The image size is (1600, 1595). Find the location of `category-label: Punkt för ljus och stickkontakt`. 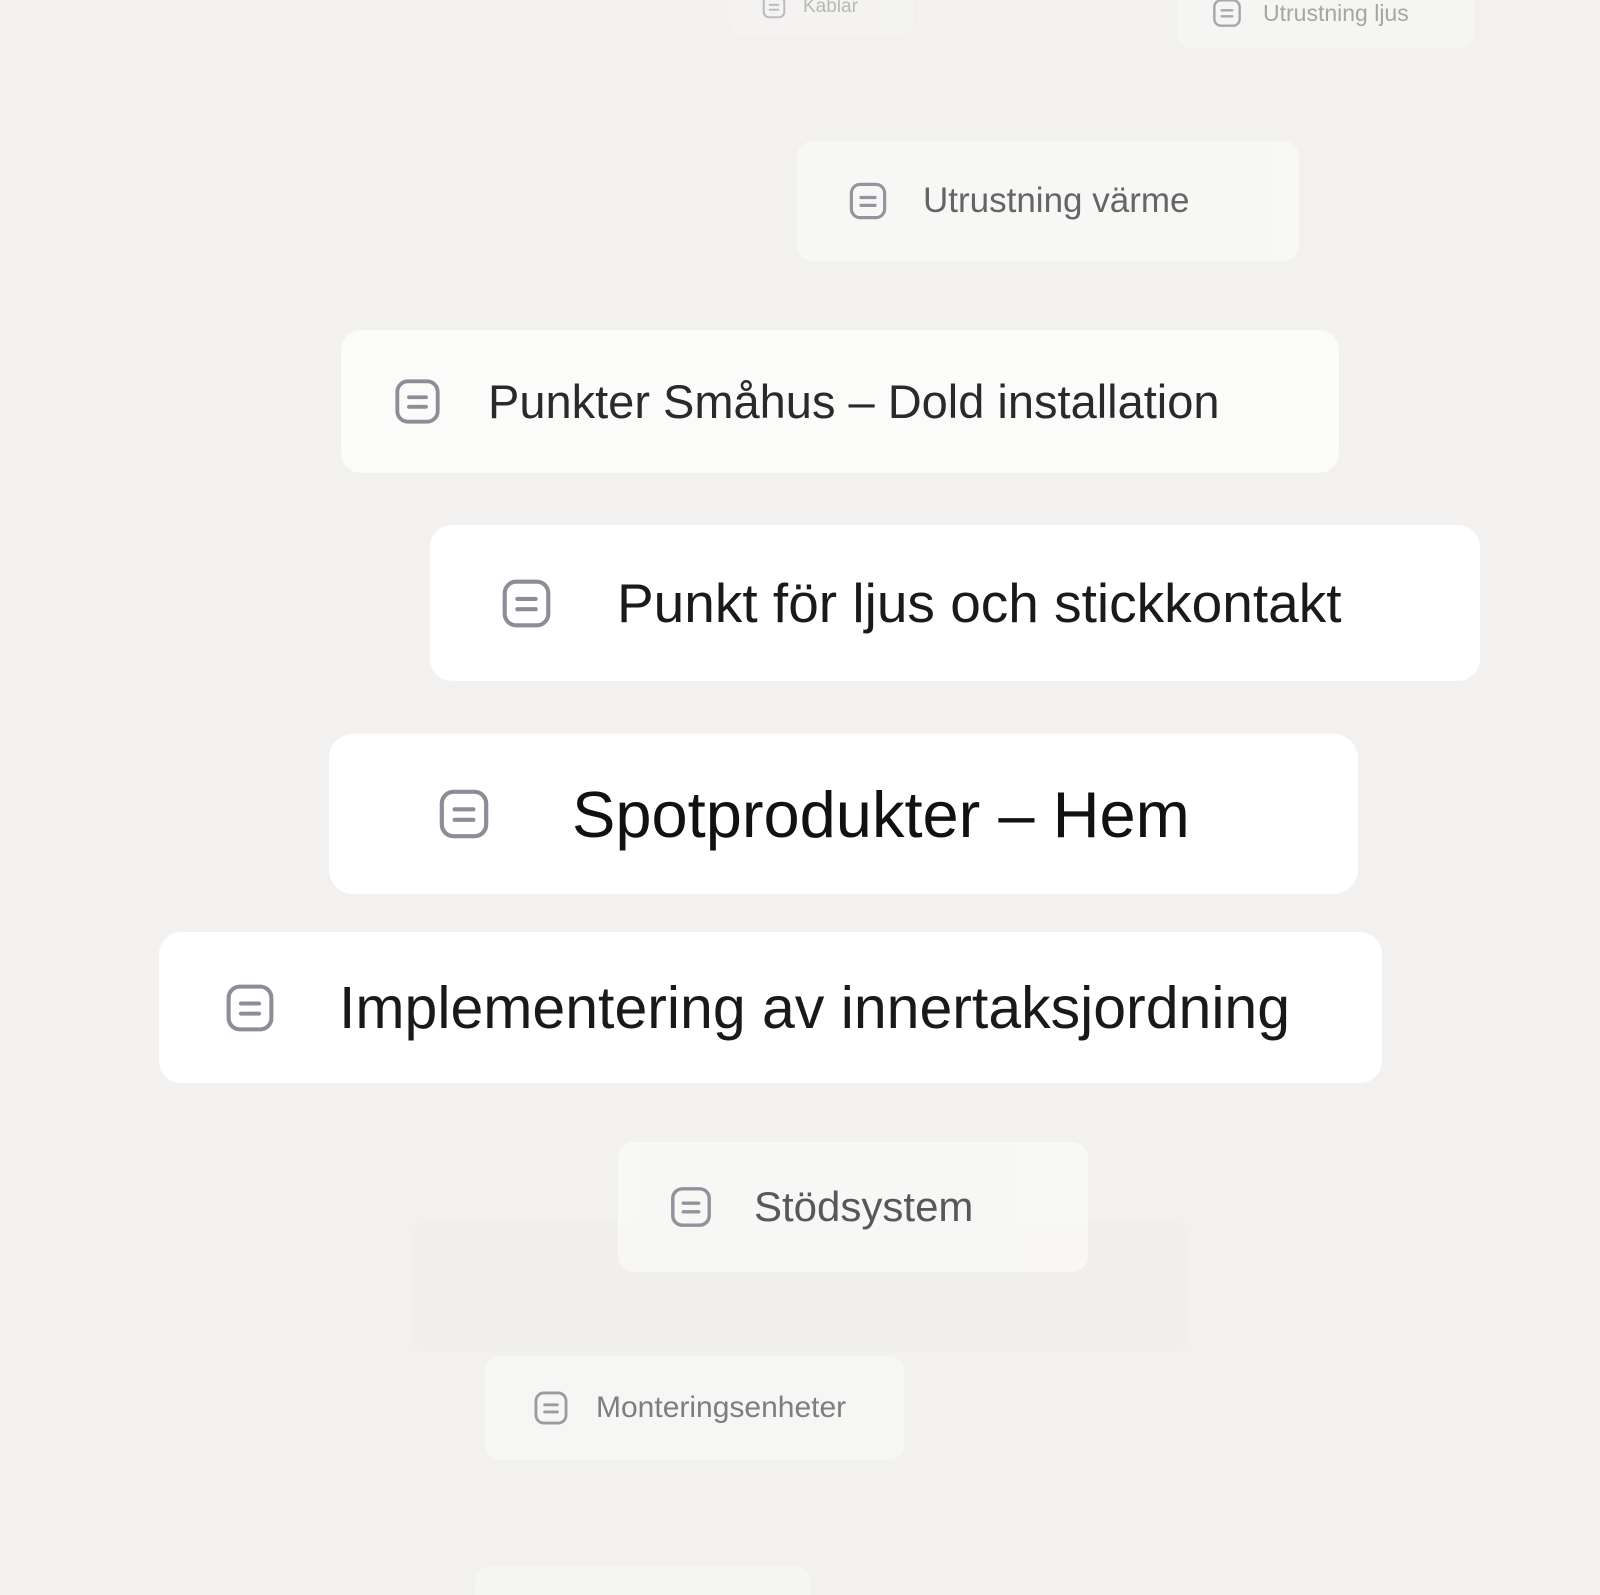

category-label: Punkt för ljus och stickkontakt is located at coordinates (979, 603).